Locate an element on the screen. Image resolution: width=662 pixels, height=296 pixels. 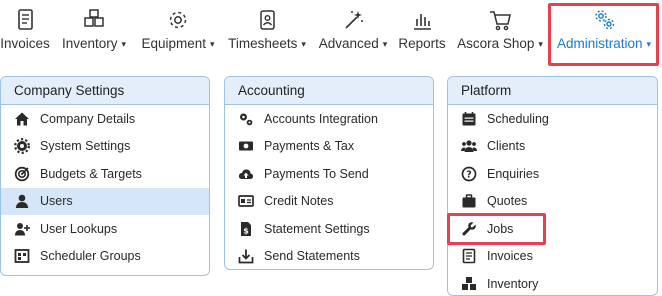
menu-item-label: System Settings is located at coordinates (85, 146).